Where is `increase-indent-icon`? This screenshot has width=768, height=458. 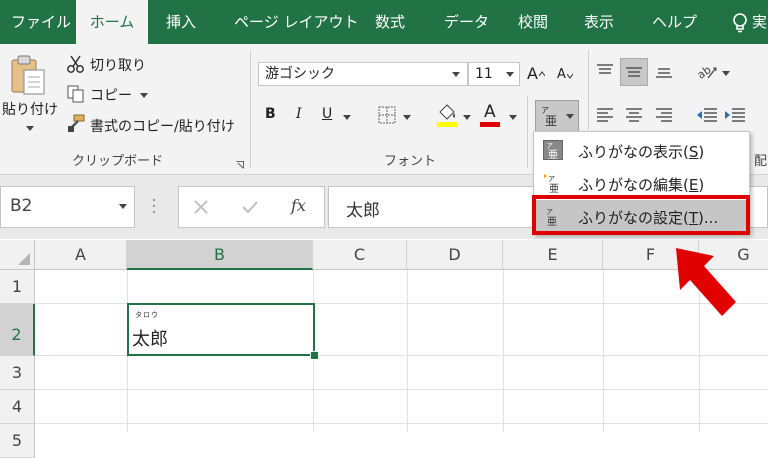 increase-indent-icon is located at coordinates (735, 115).